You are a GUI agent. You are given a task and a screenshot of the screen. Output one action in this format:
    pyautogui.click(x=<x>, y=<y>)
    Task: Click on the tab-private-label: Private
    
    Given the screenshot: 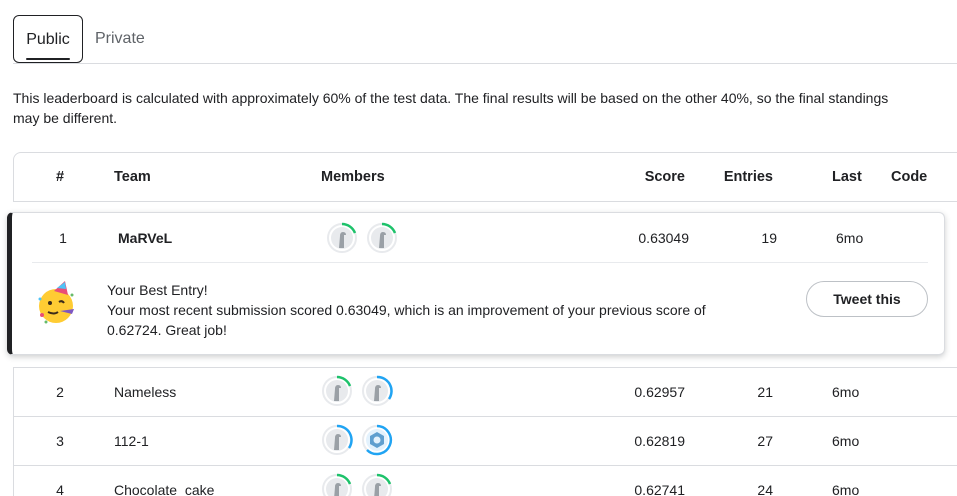 What is the action you would take?
    pyautogui.click(x=120, y=38)
    